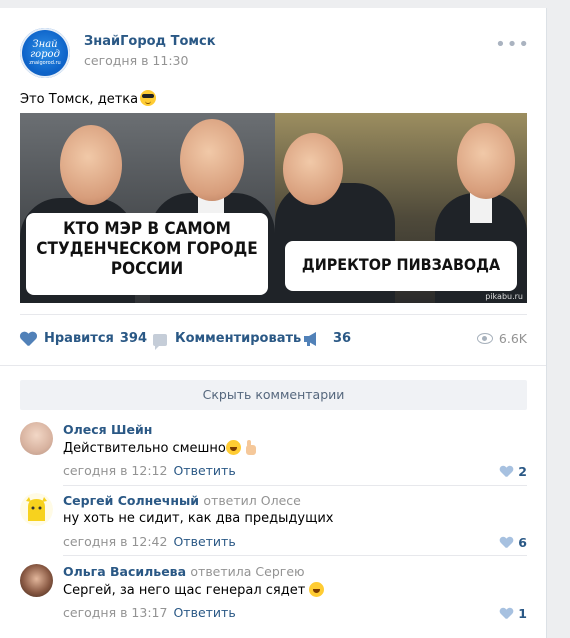 This screenshot has width=570, height=638. What do you see at coordinates (247, 571) in the screenshot?
I see `comment-reply-to: ответила Сергею` at bounding box center [247, 571].